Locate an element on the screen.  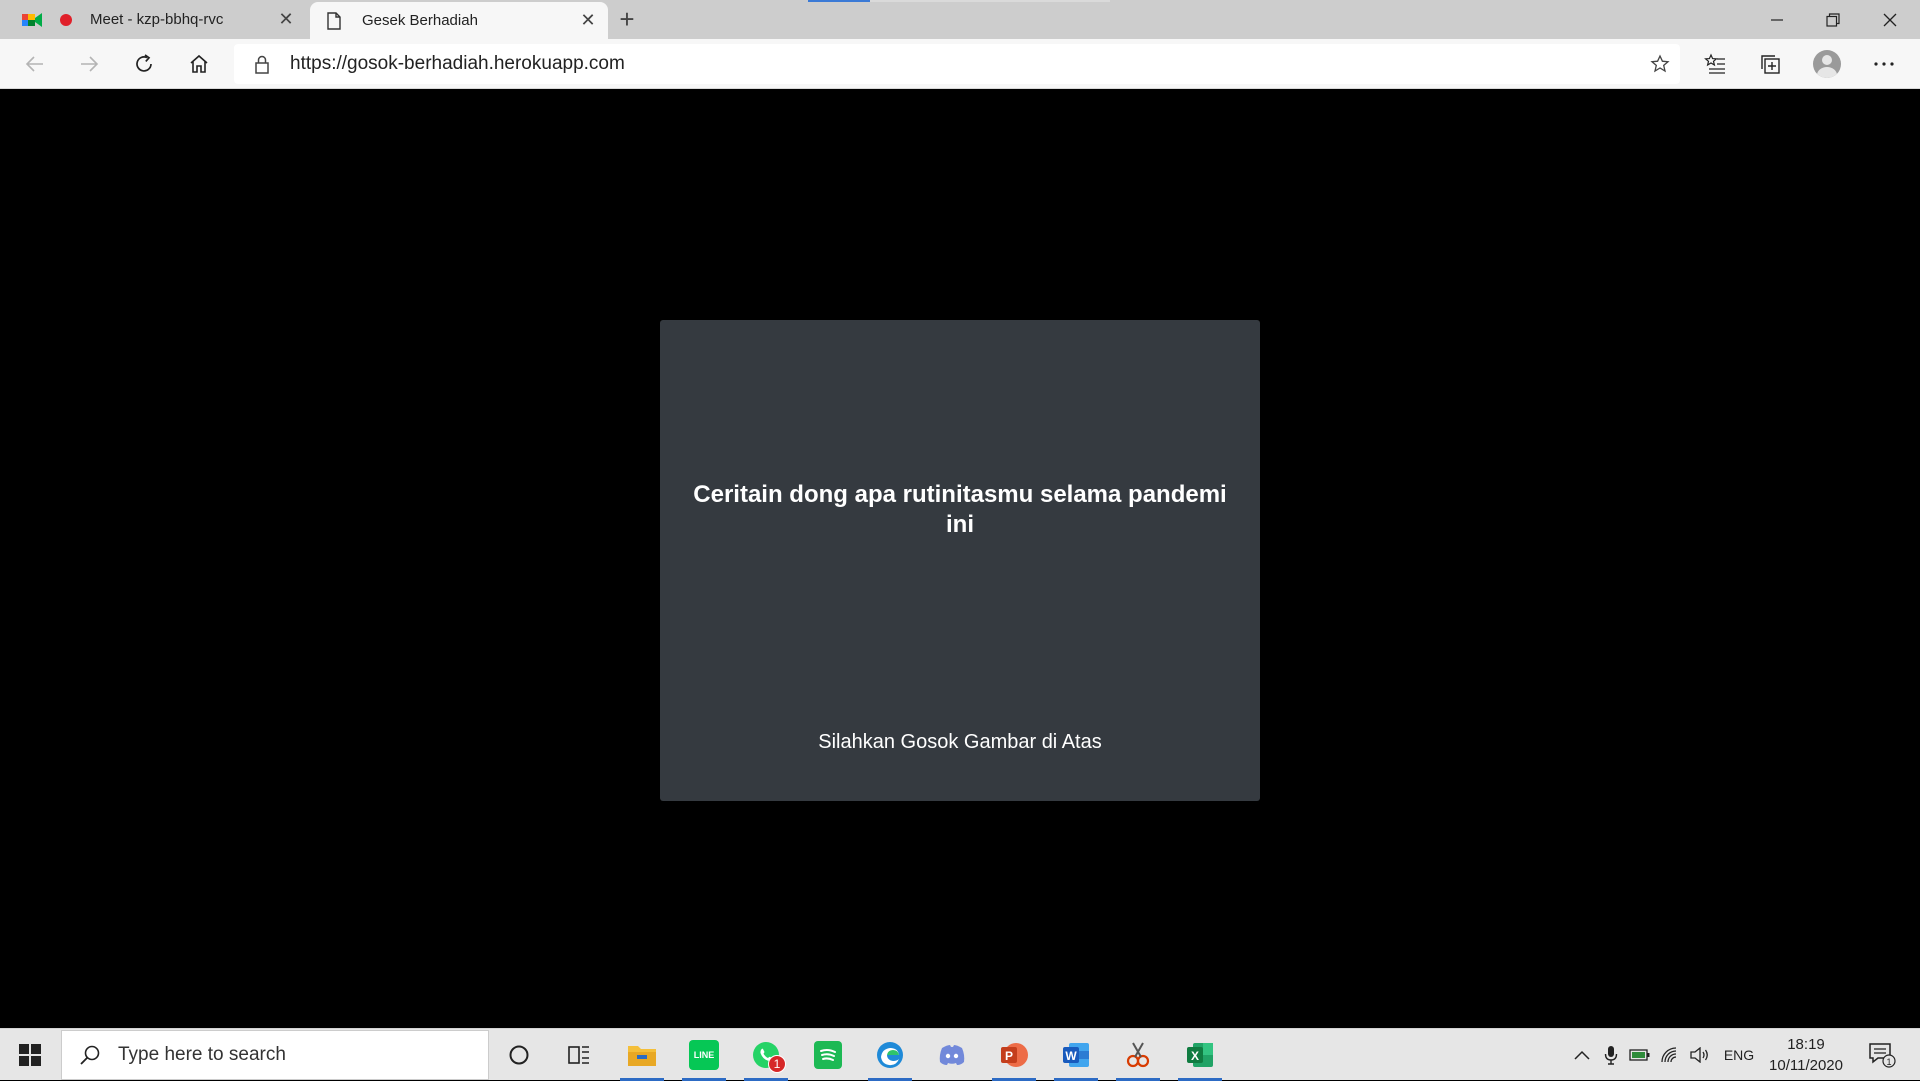
svg-text: X is located at coordinates (1195, 1056).